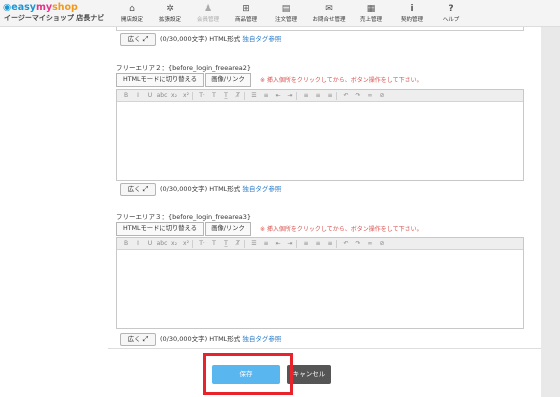 This screenshot has width=560, height=397. Describe the element at coordinates (324, 348) in the screenshot. I see `section-divider` at that location.